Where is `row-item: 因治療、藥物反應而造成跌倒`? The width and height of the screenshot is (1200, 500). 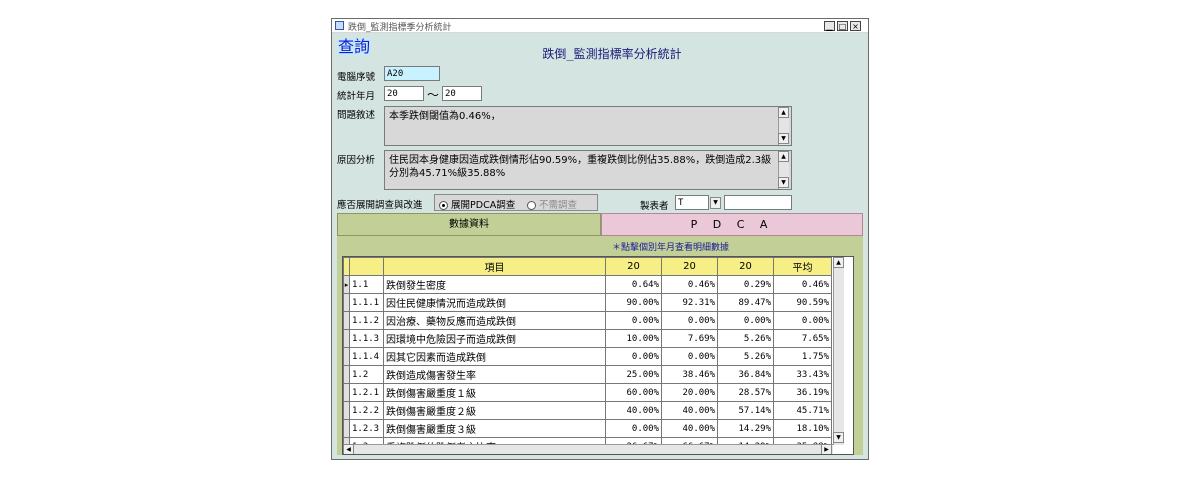 row-item: 因治療、藥物反應而造成跌倒 is located at coordinates (494, 320).